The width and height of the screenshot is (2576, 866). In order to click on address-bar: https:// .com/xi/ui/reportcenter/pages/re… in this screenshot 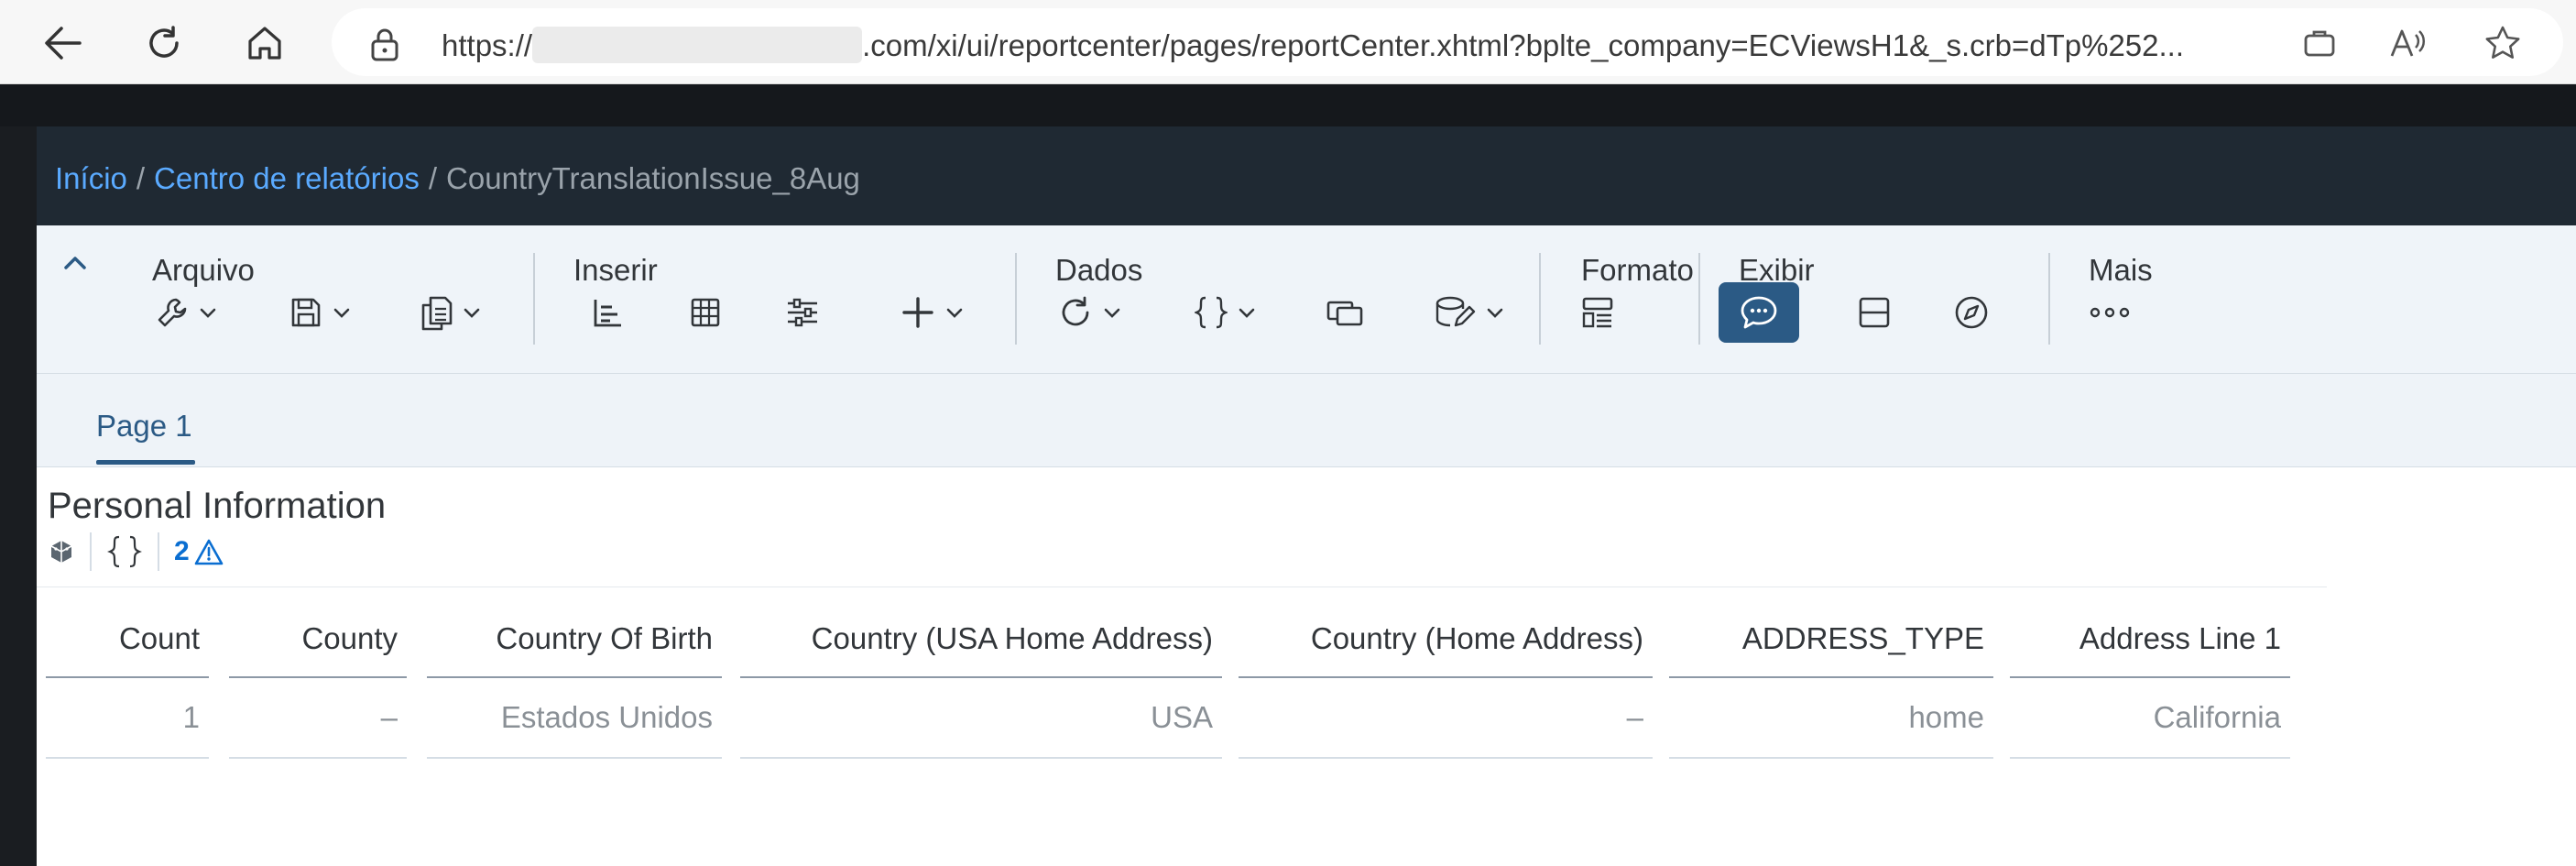, I will do `click(1448, 42)`.